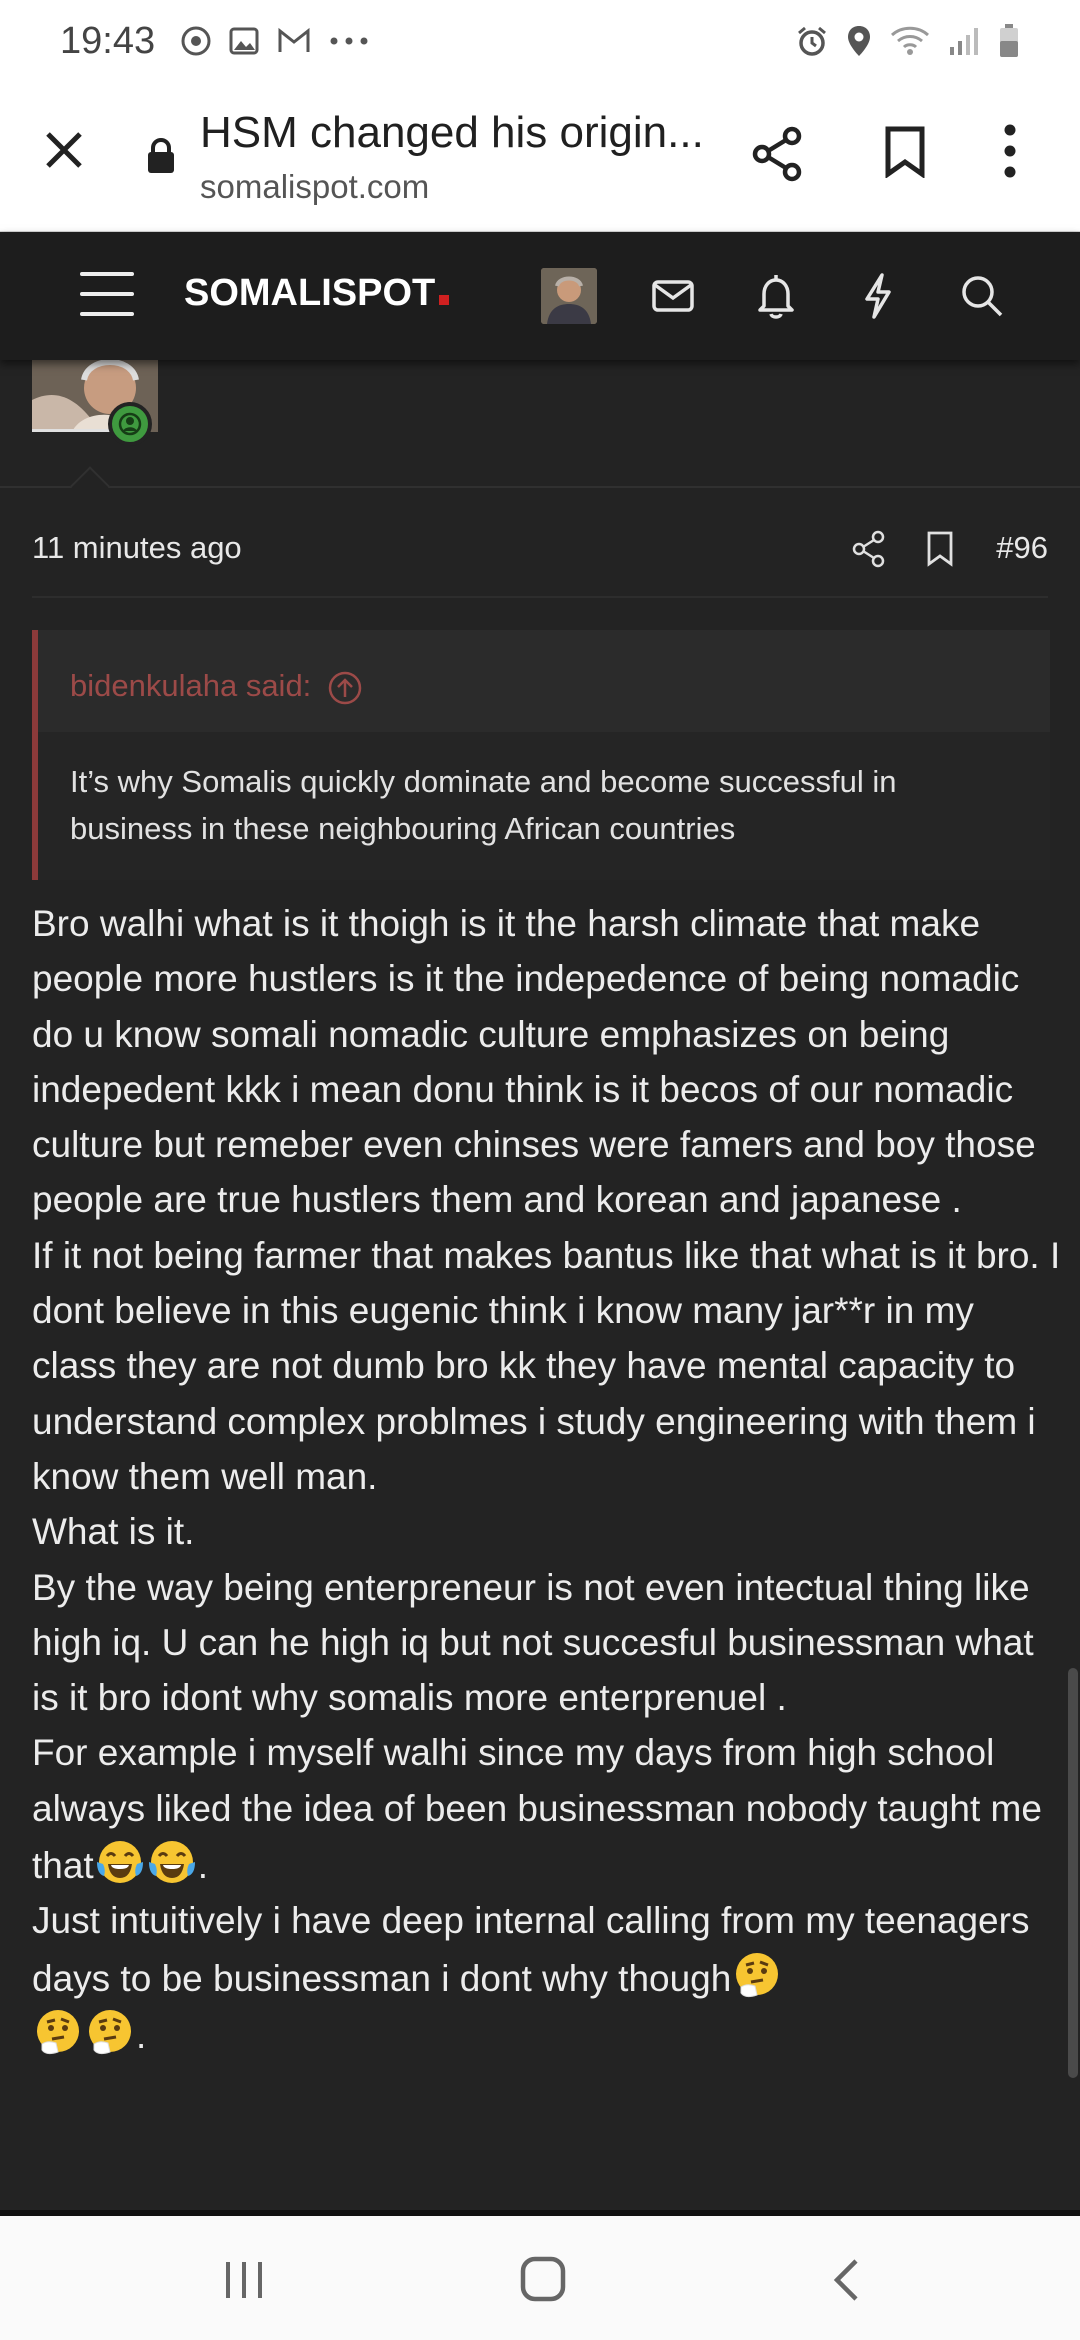  I want to click on post-meta: 11 minutes ago #96, so click(540, 550).